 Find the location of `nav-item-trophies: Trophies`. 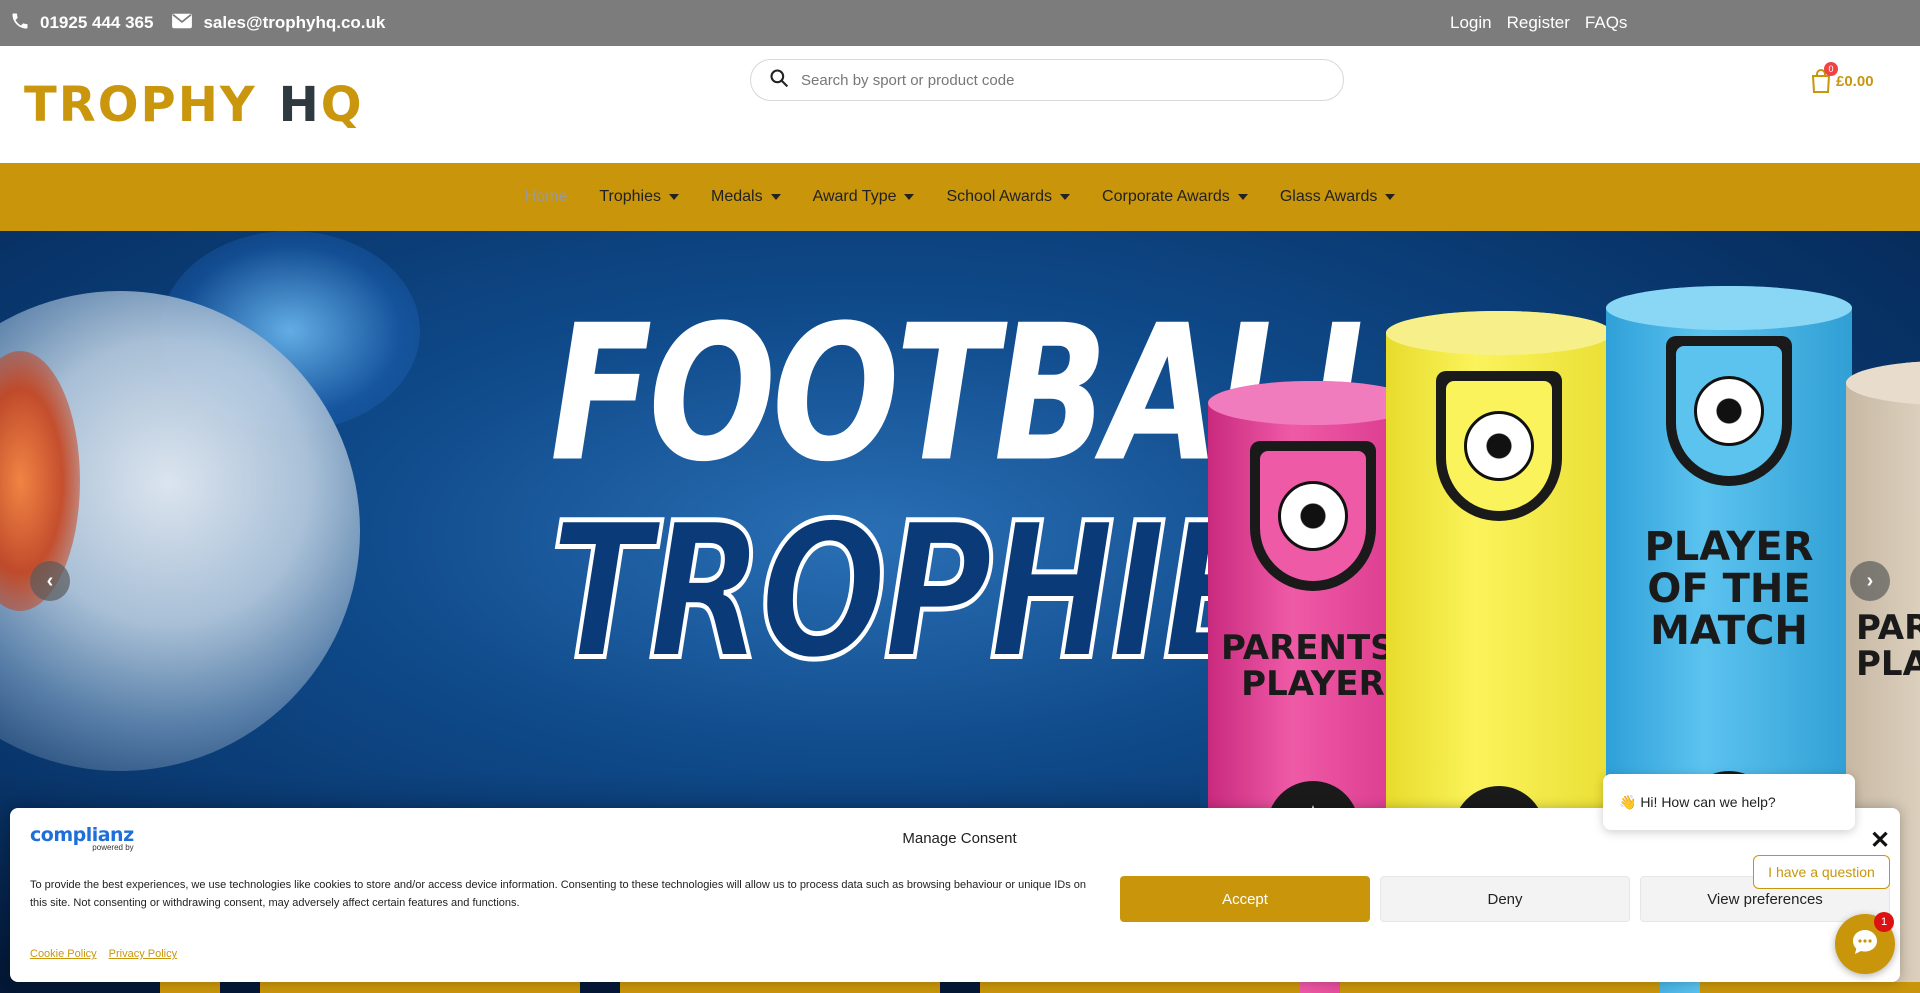

nav-item-trophies: Trophies is located at coordinates (639, 197).